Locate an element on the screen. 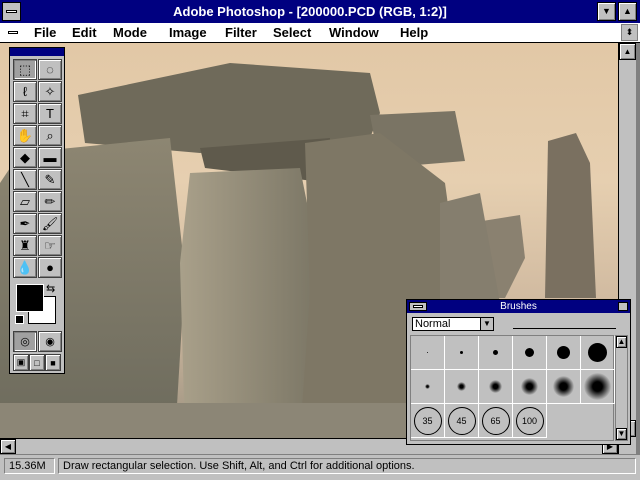  brush-scroll-up: ▲ is located at coordinates (621, 342).